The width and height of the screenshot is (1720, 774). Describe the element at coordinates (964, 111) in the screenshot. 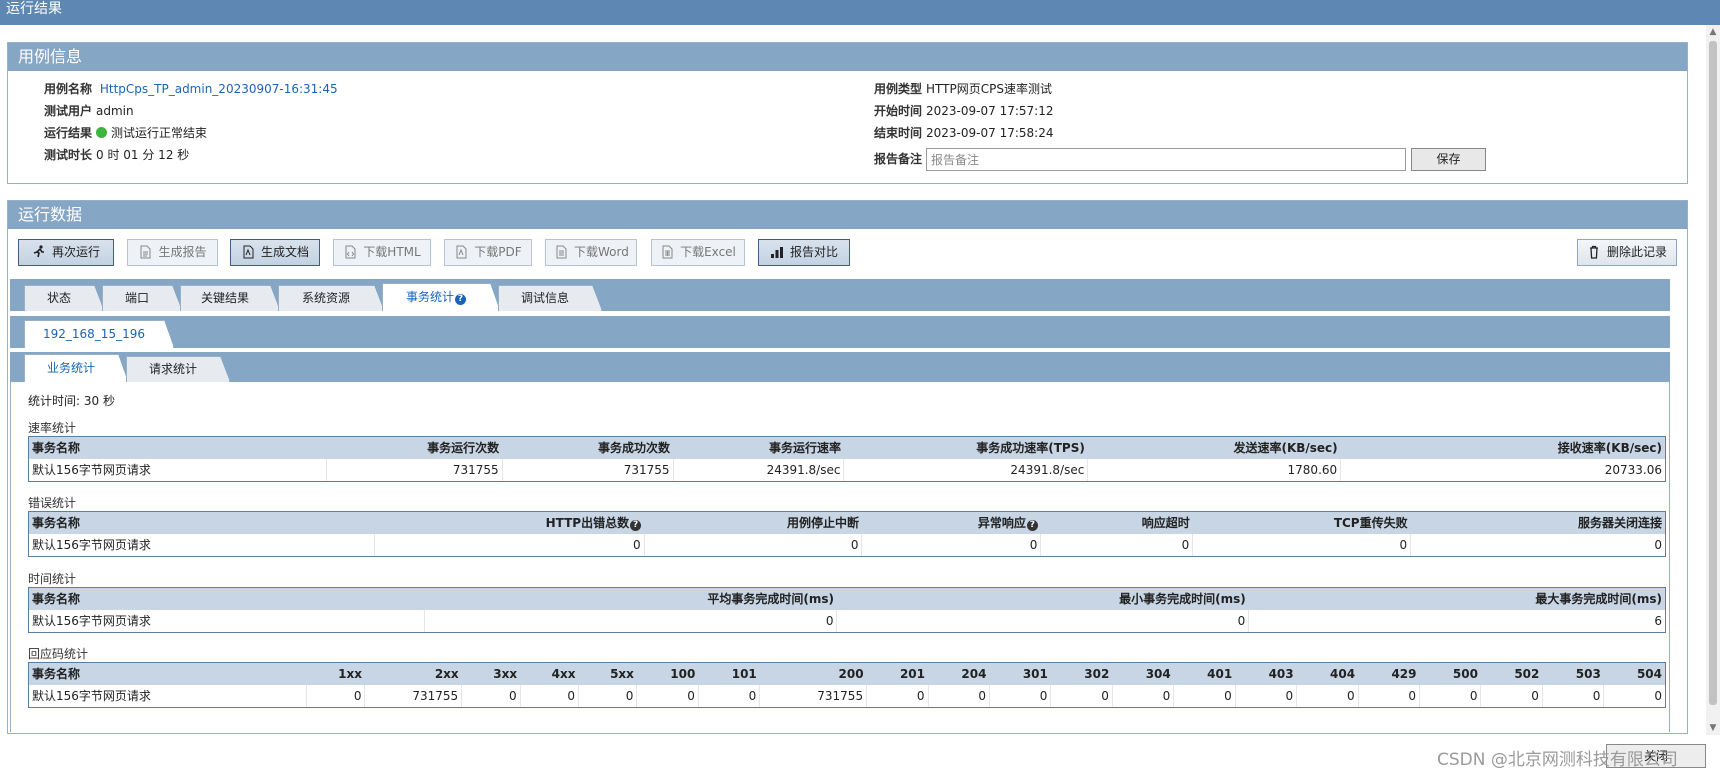

I see `start-time-row: 开始时间 2023-09-07 17:57:12` at that location.